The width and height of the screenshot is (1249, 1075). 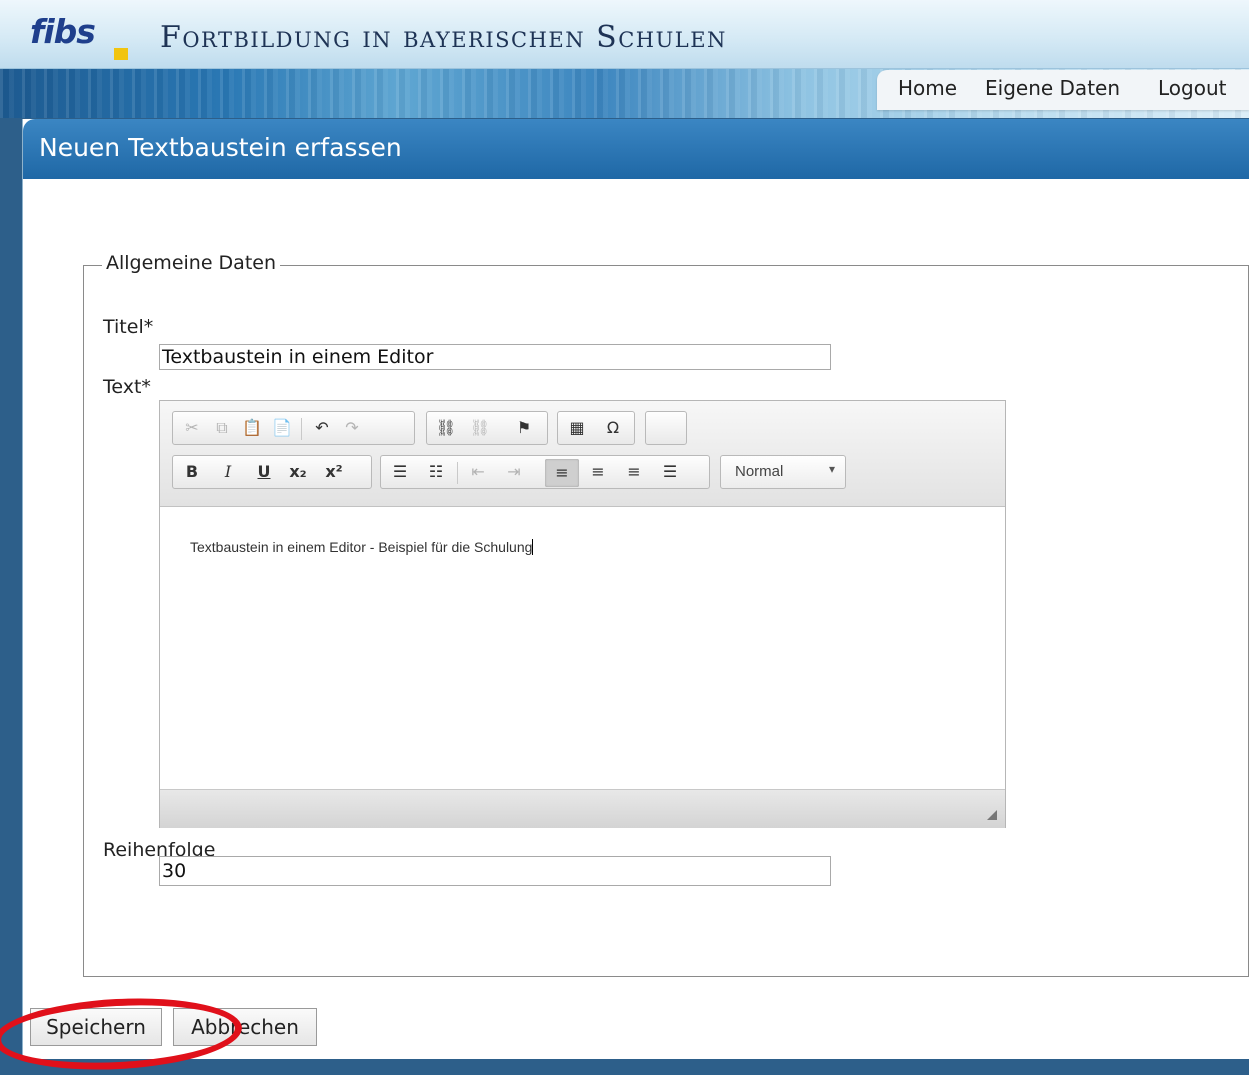 I want to click on format-dropdown: Normal ▾, so click(x=783, y=472).